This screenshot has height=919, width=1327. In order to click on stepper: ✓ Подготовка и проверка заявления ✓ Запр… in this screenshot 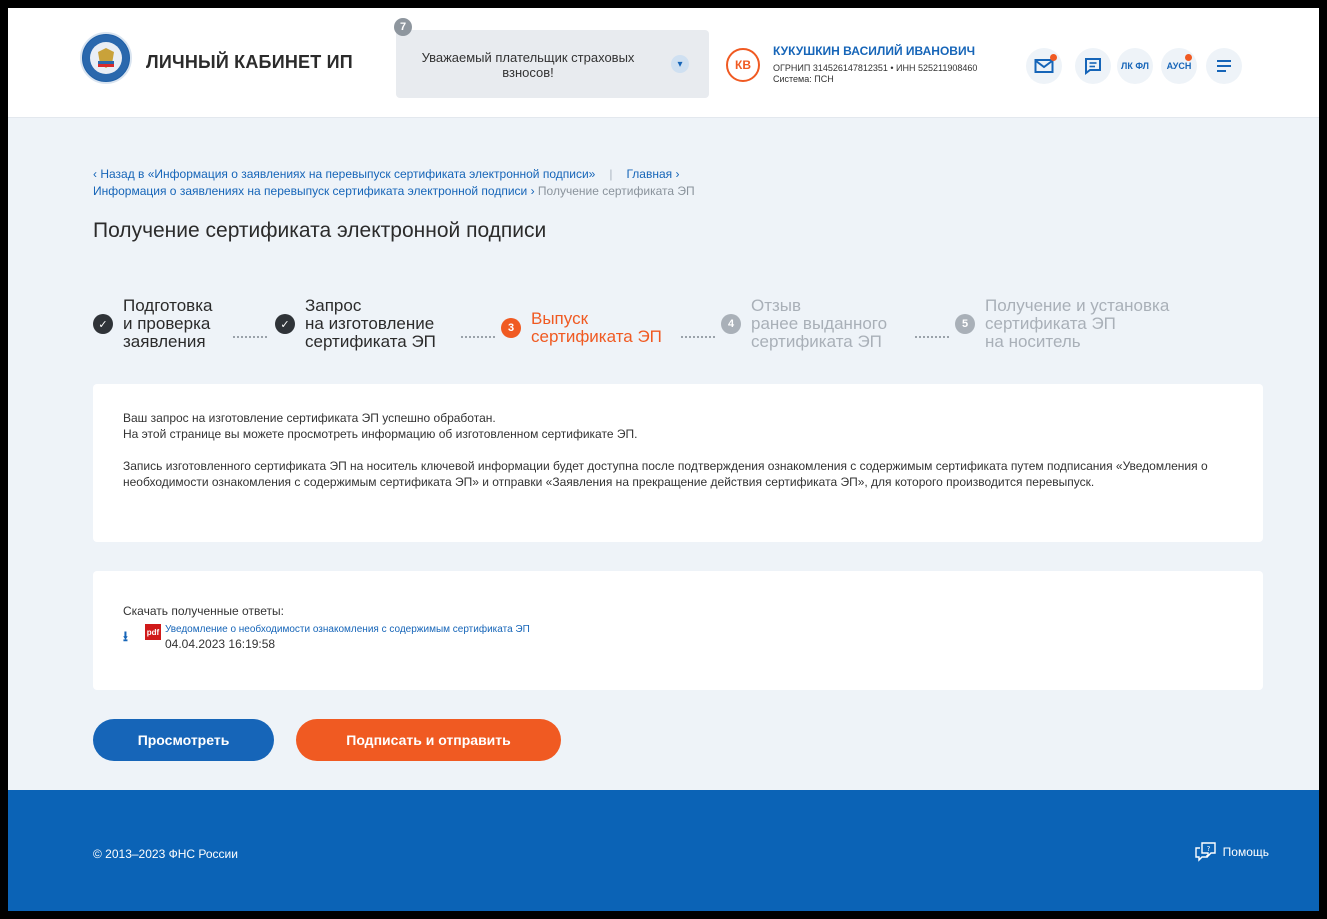, I will do `click(683, 341)`.